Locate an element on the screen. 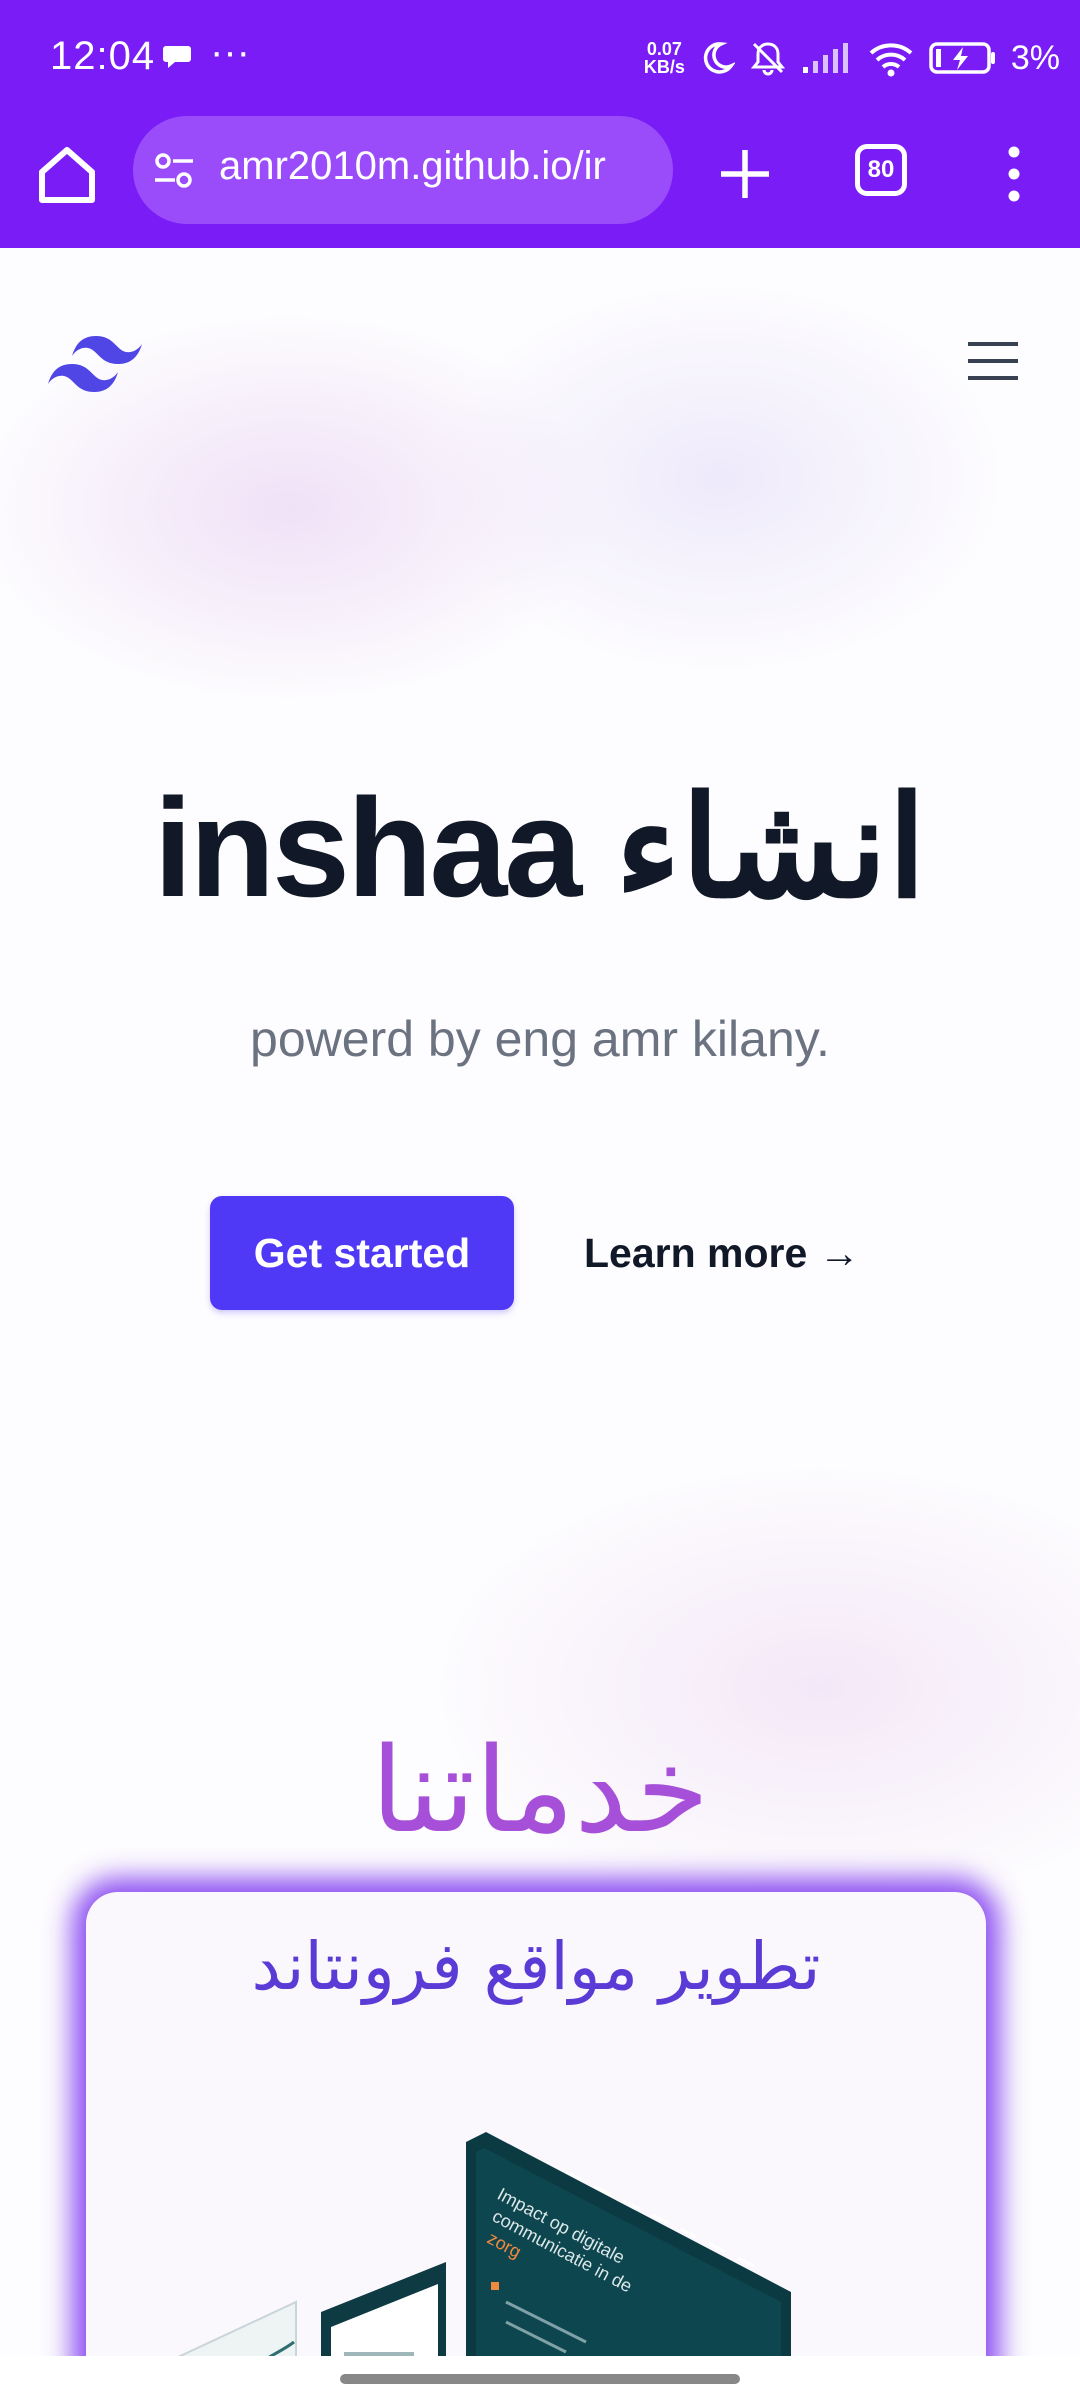 The height and width of the screenshot is (2400, 1080). moon-icon is located at coordinates (719, 58).